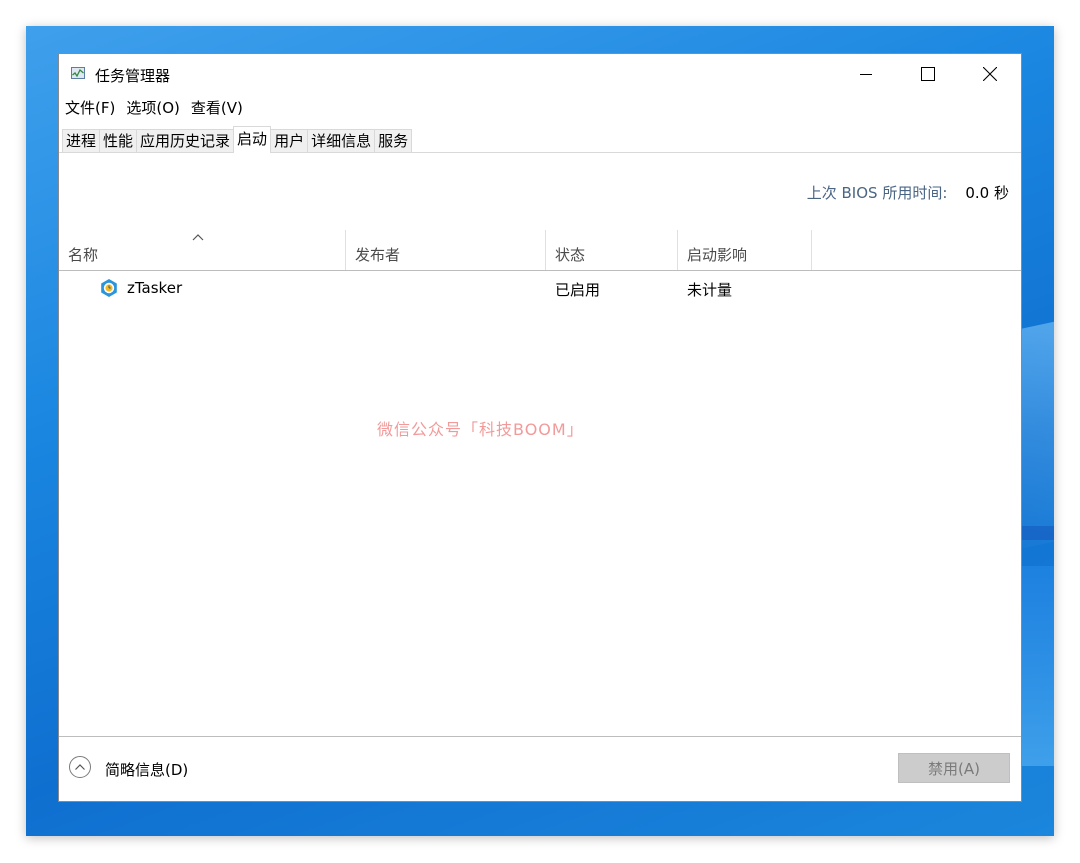 The height and width of the screenshot is (863, 1080). I want to click on ztasker-icon, so click(109, 288).